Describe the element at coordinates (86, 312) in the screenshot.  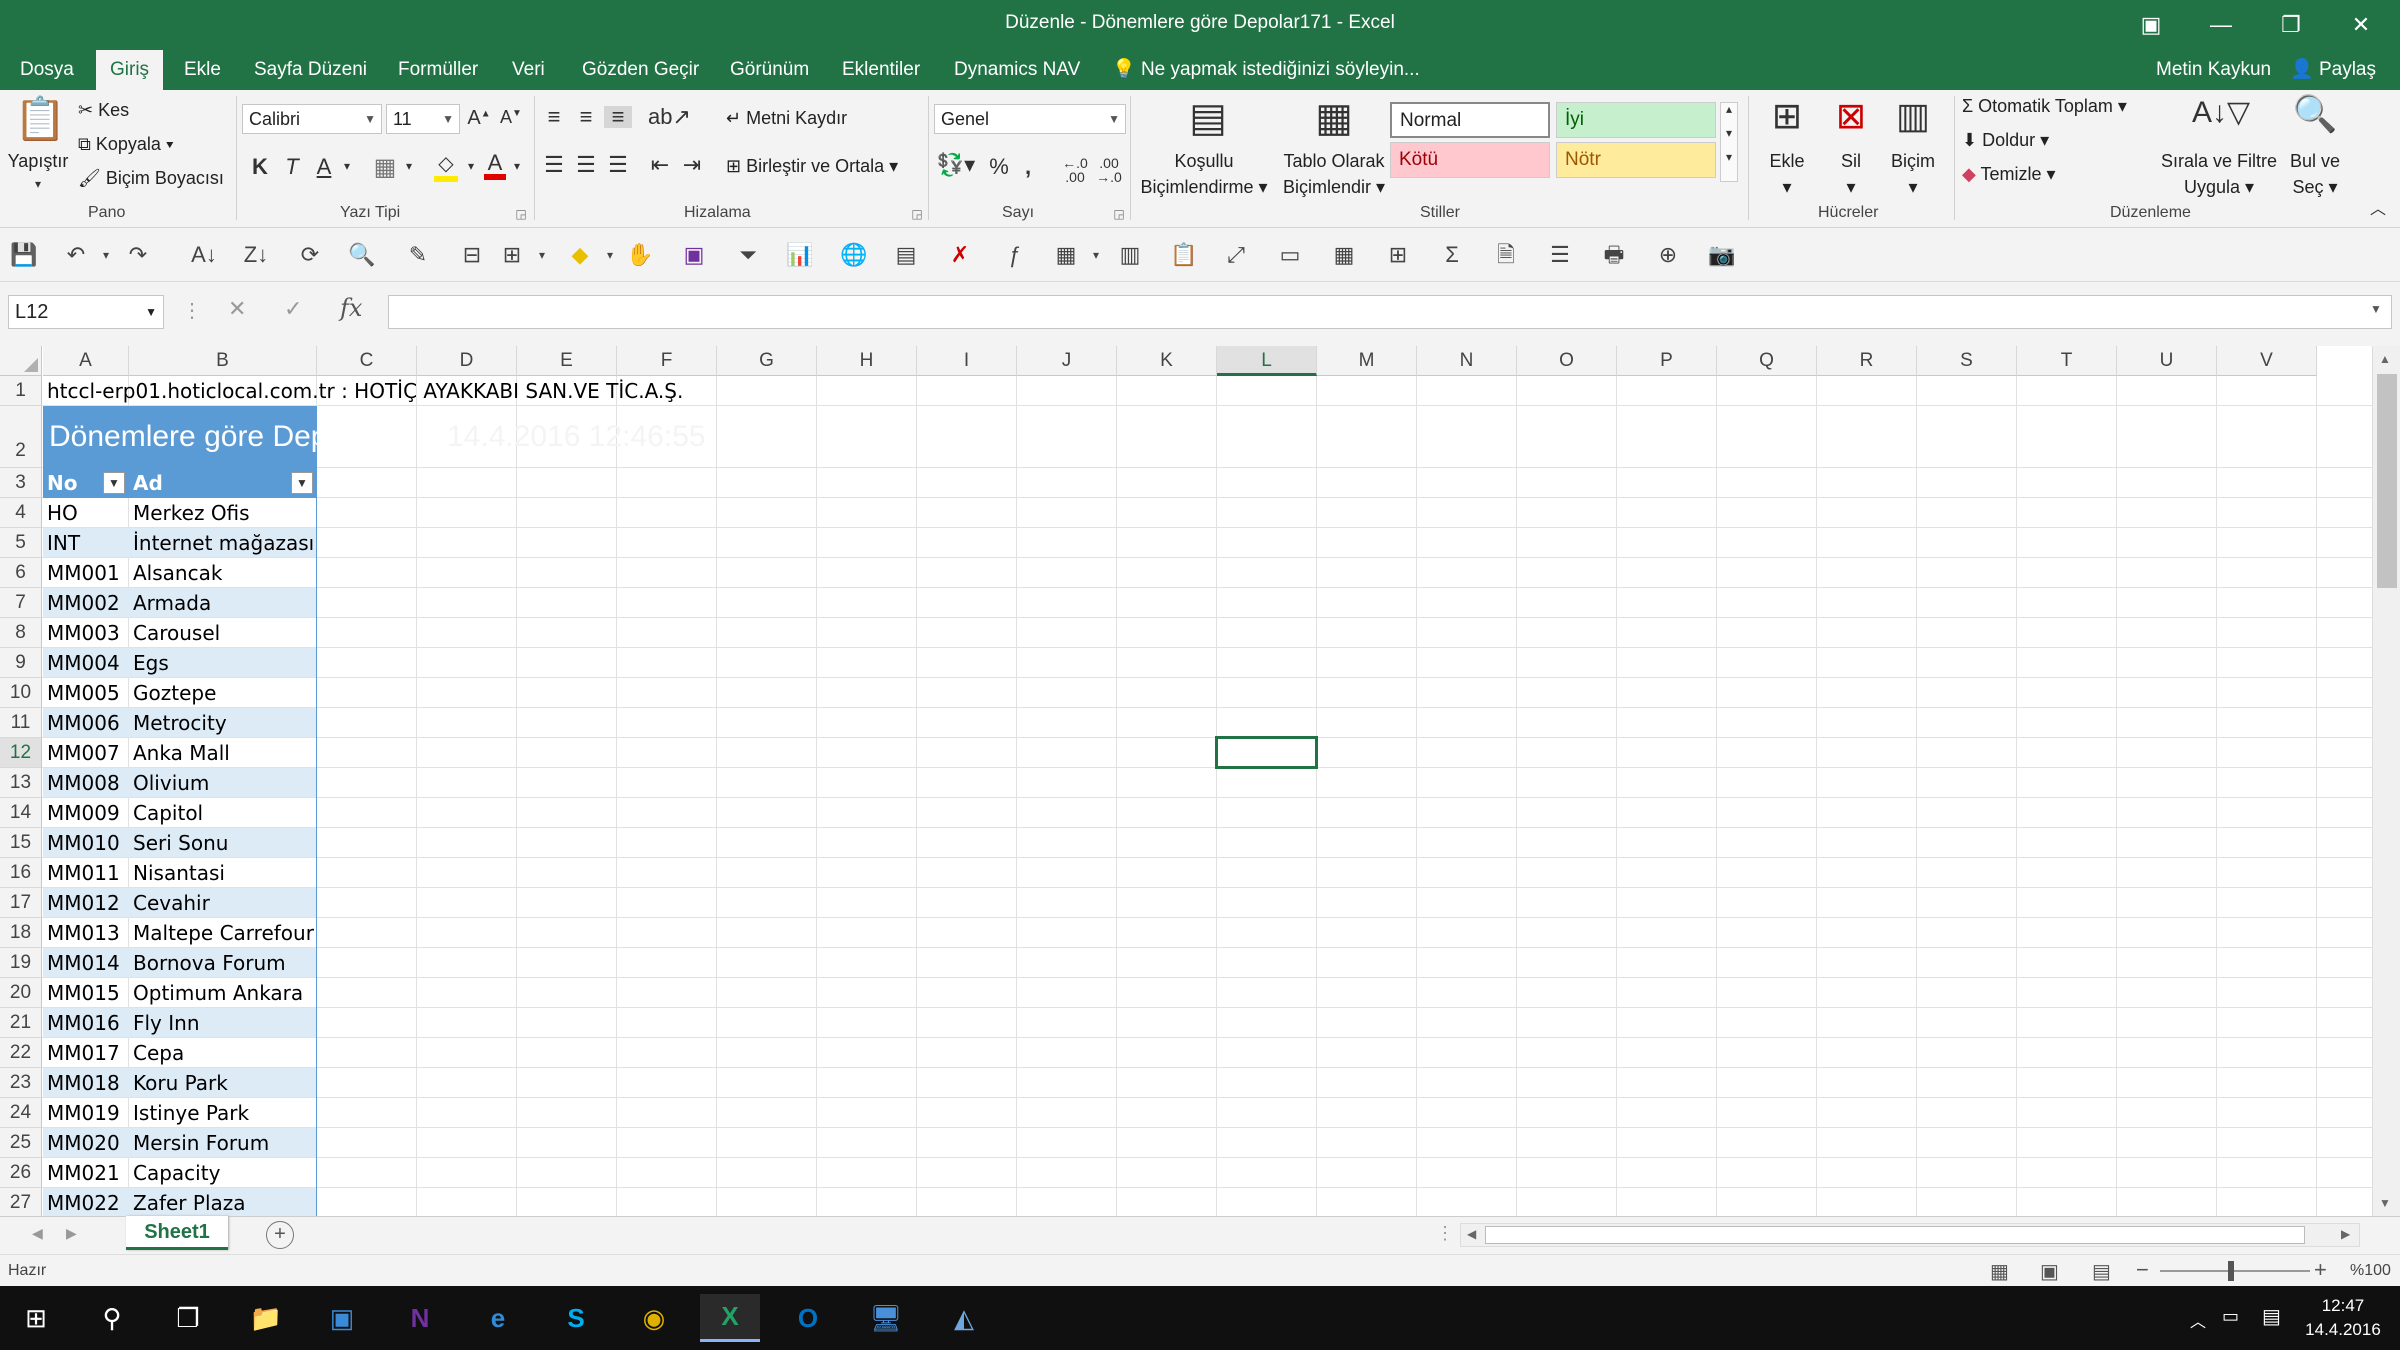
I see `name-box: L12 ▼` at that location.